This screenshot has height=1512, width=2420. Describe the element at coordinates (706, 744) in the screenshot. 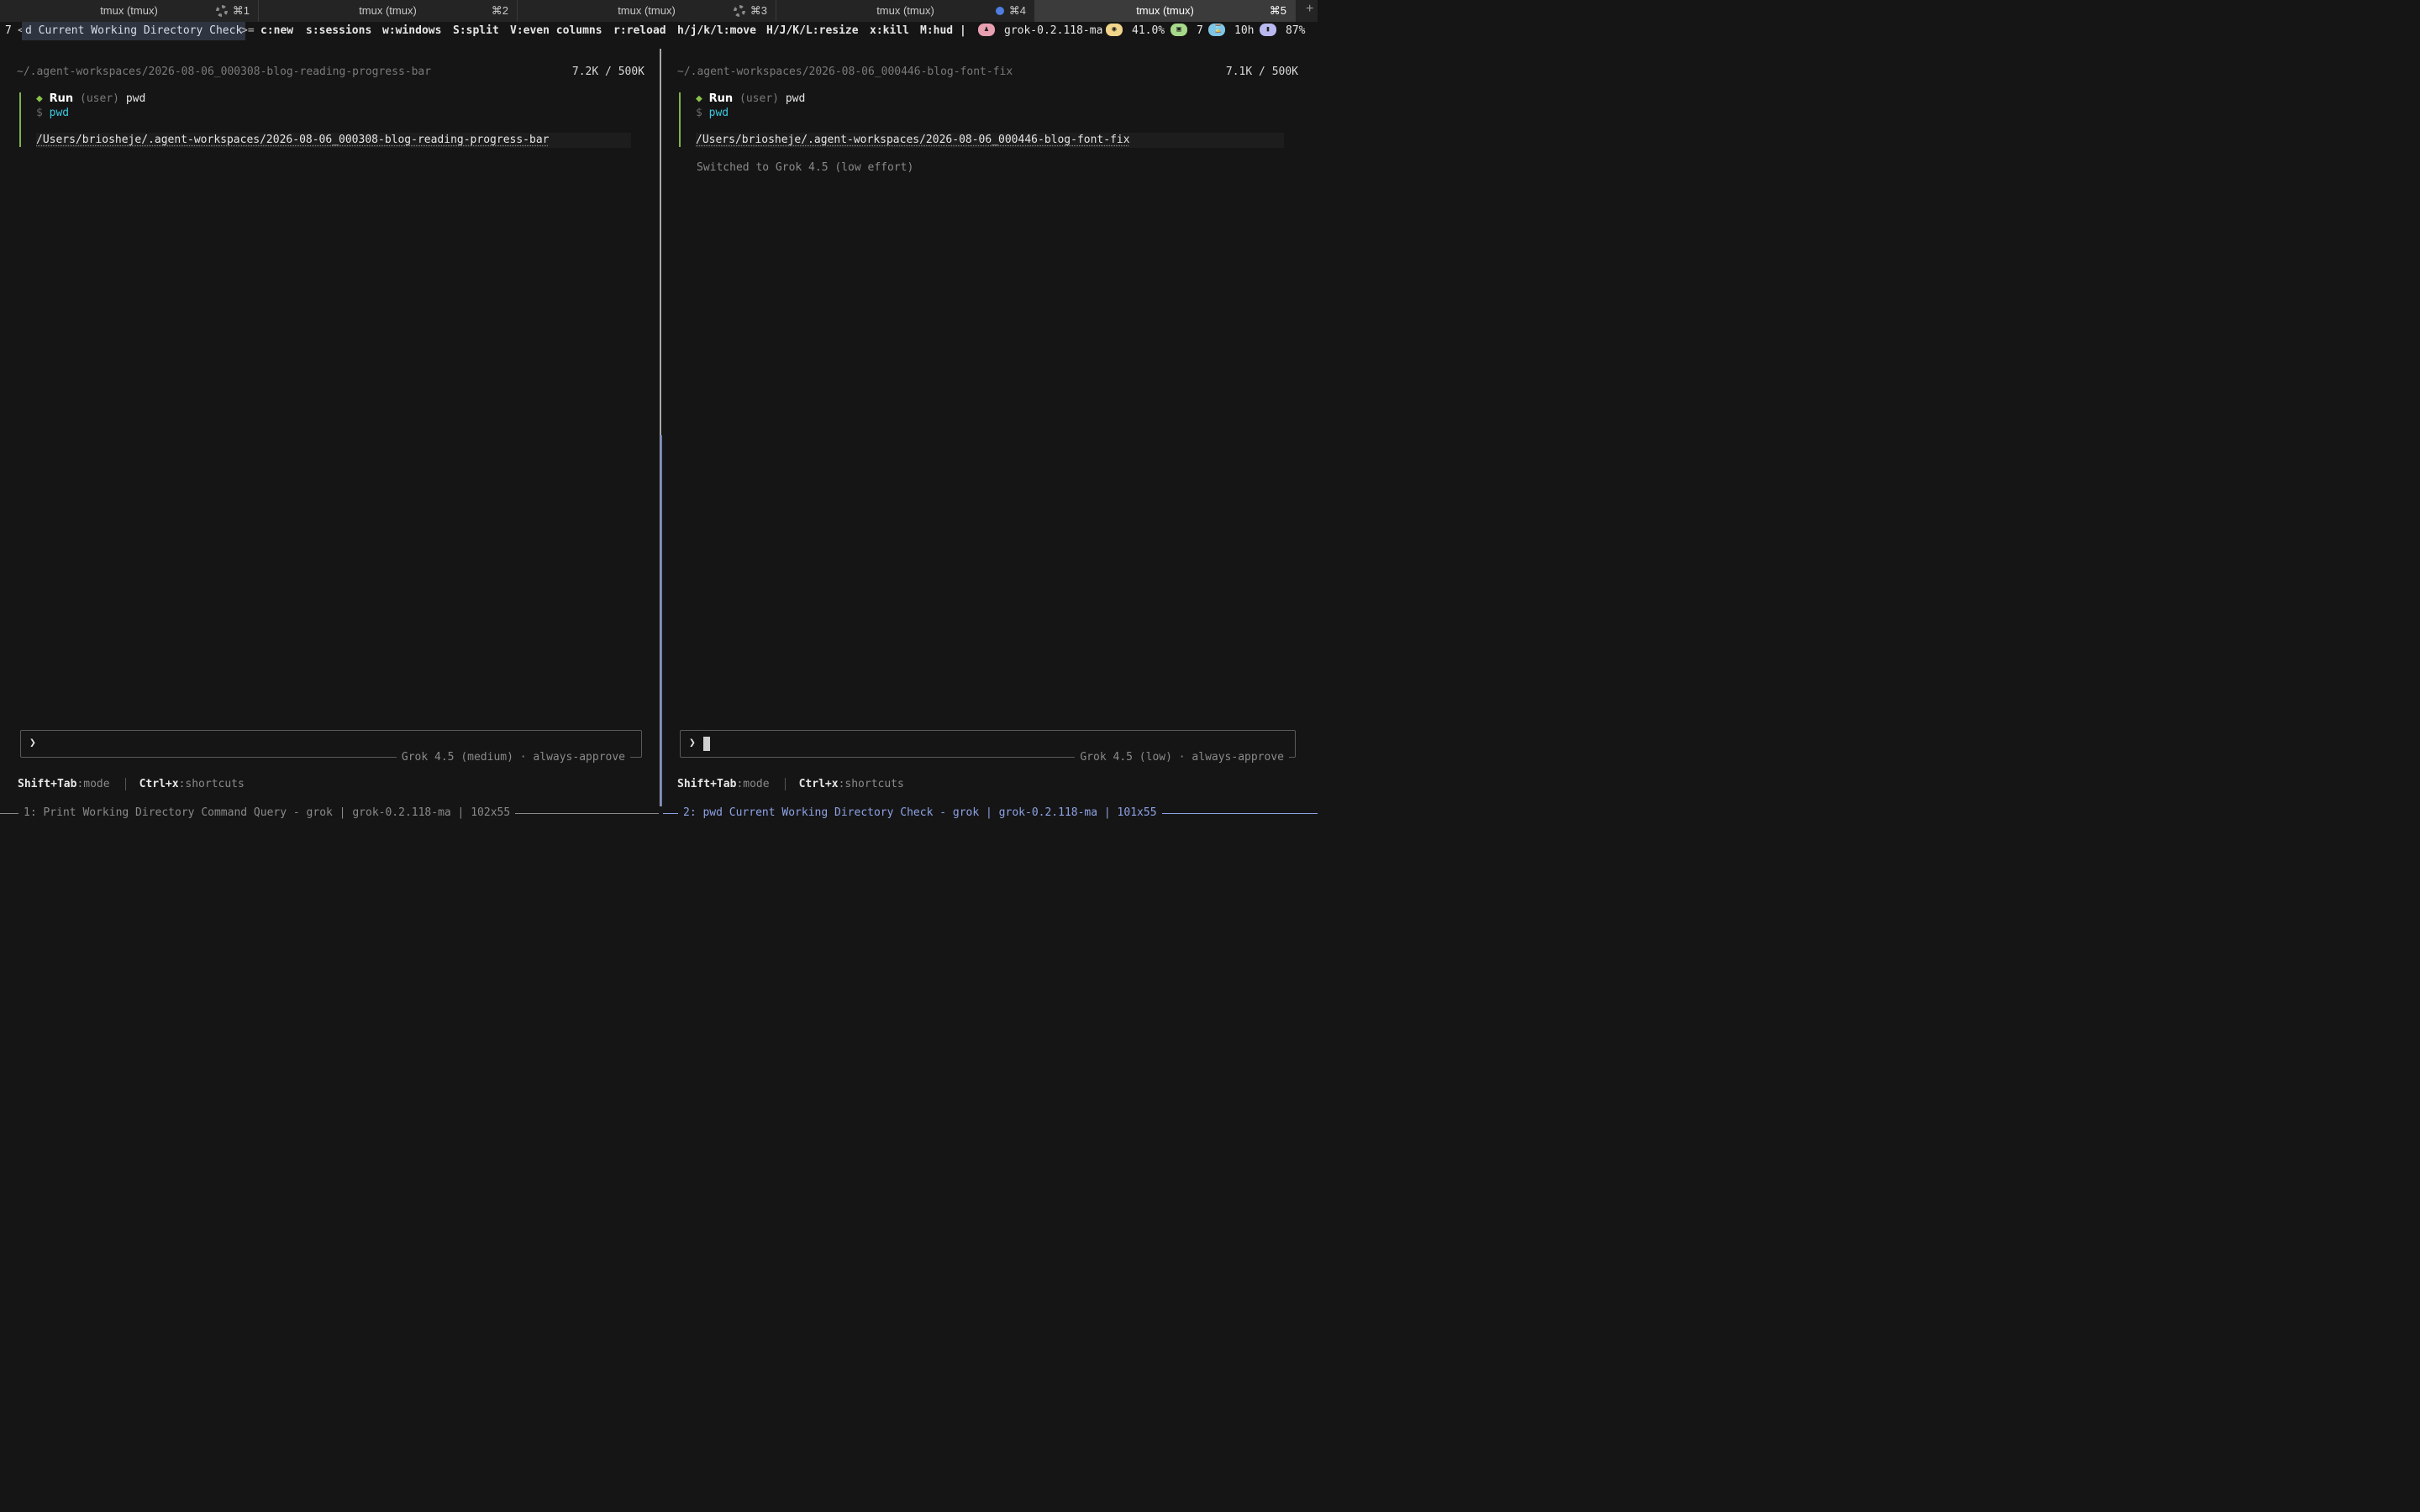

I see `text-cursor` at that location.